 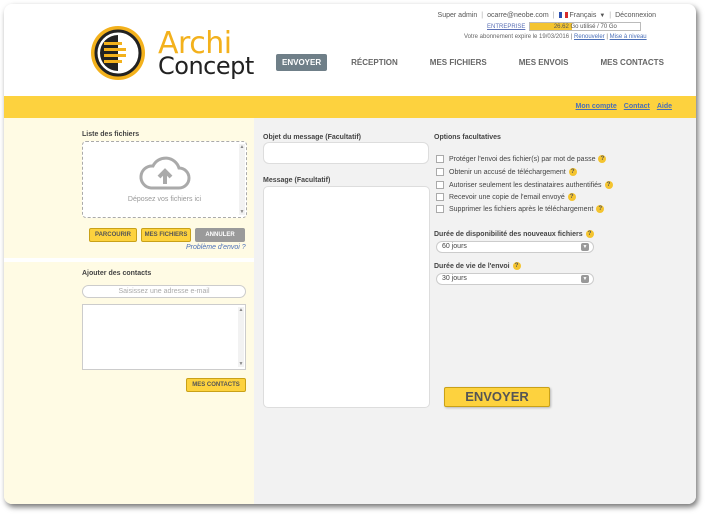 What do you see at coordinates (302, 62) in the screenshot?
I see `nav-envoyer: ENVOYER` at bounding box center [302, 62].